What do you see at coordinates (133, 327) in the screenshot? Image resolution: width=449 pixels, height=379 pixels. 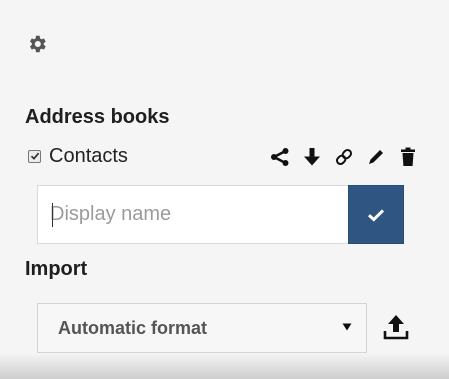 I see `import-format-value: Automatic format` at bounding box center [133, 327].